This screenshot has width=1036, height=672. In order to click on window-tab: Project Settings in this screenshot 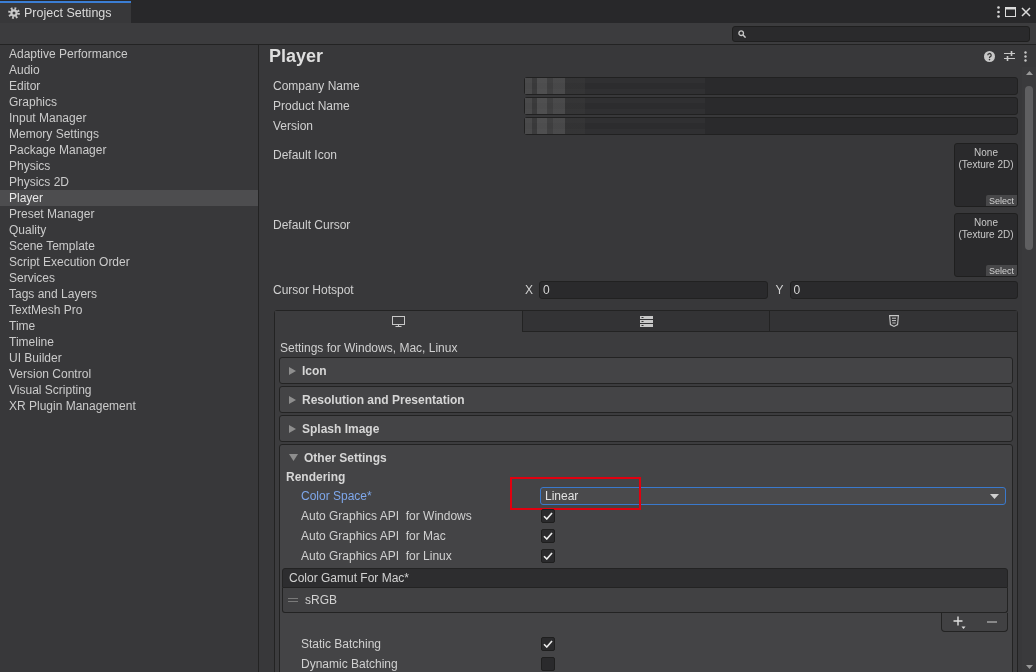, I will do `click(65, 12)`.